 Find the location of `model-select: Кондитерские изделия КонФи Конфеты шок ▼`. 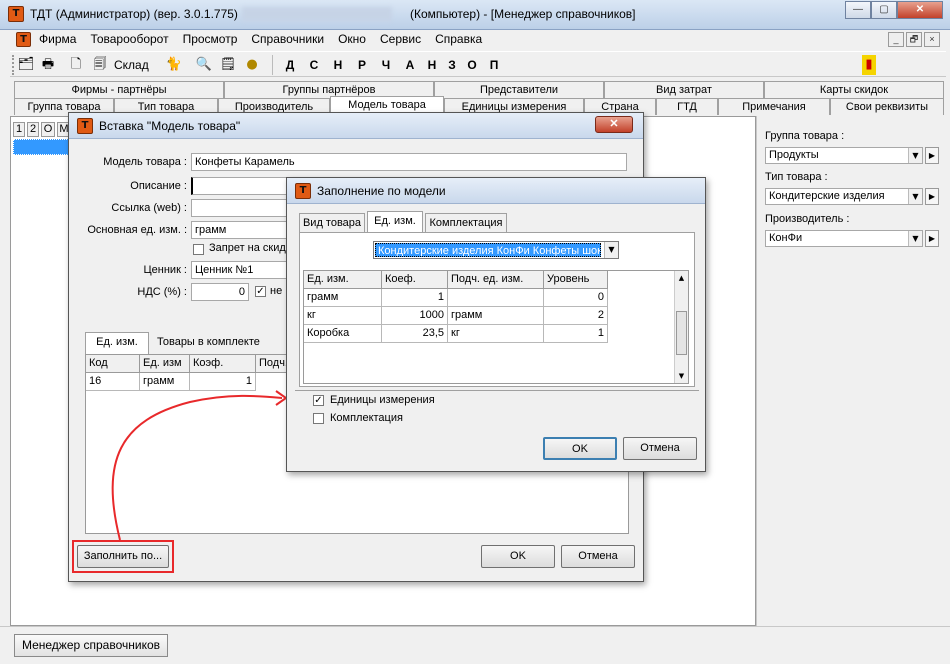

model-select: Кондитерские изделия КонФи Конфеты шок ▼ is located at coordinates (496, 250).